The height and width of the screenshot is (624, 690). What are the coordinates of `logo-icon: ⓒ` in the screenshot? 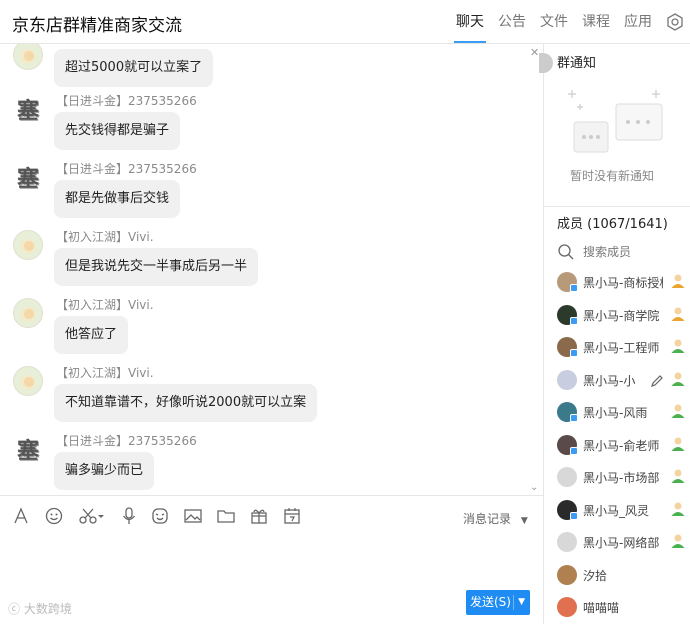 It's located at (14, 609).